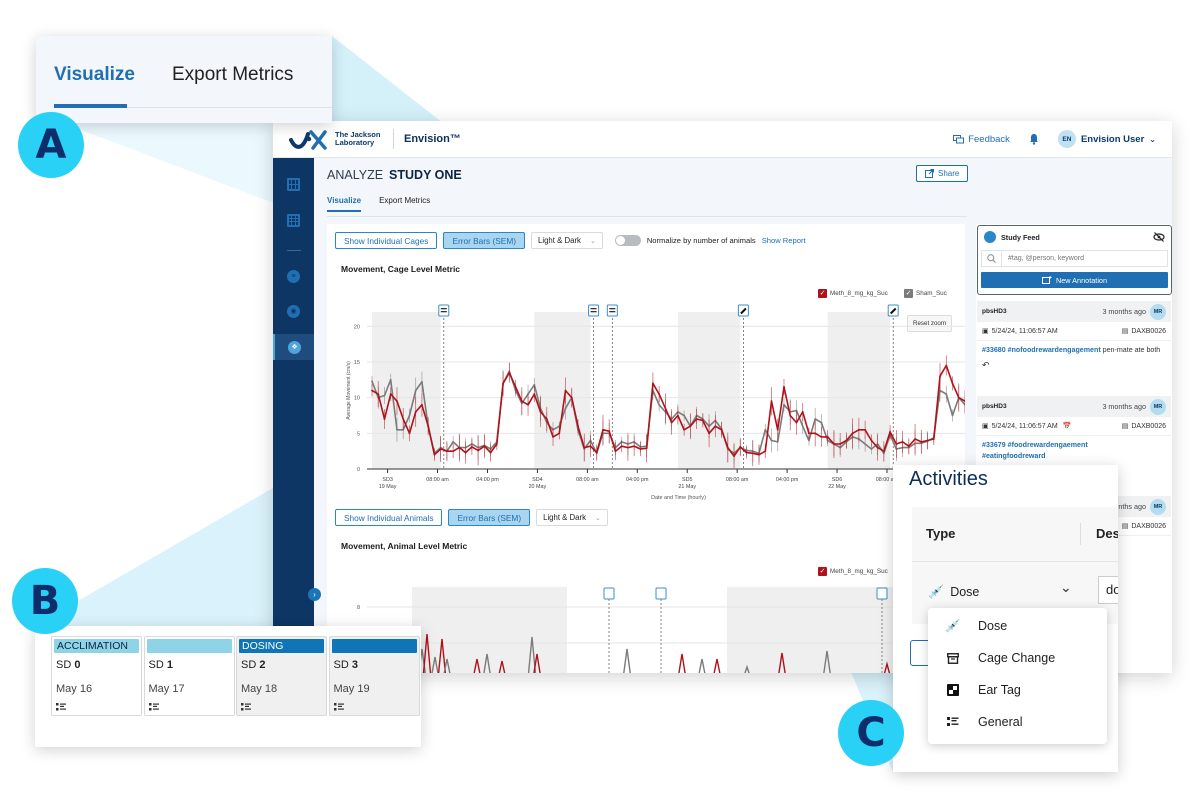 Image resolution: width=1200 pixels, height=800 pixels. Describe the element at coordinates (1012, 237) in the screenshot. I see `study-feed-title: Study Feed` at that location.